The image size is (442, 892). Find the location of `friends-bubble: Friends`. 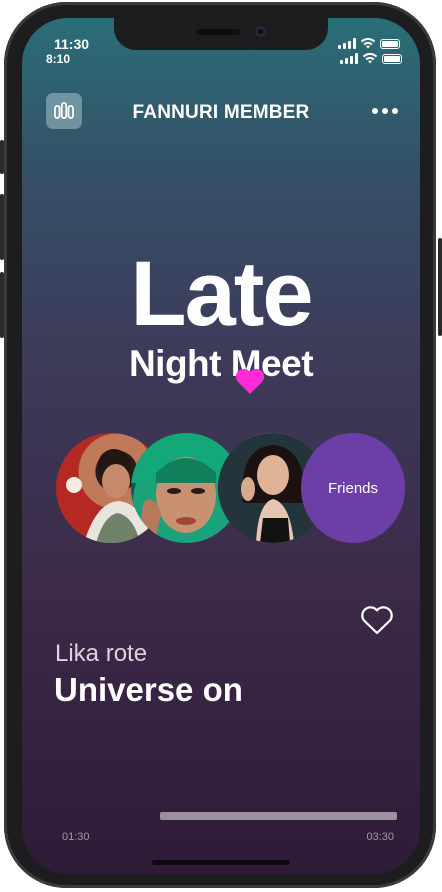

friends-bubble: Friends is located at coordinates (353, 488).